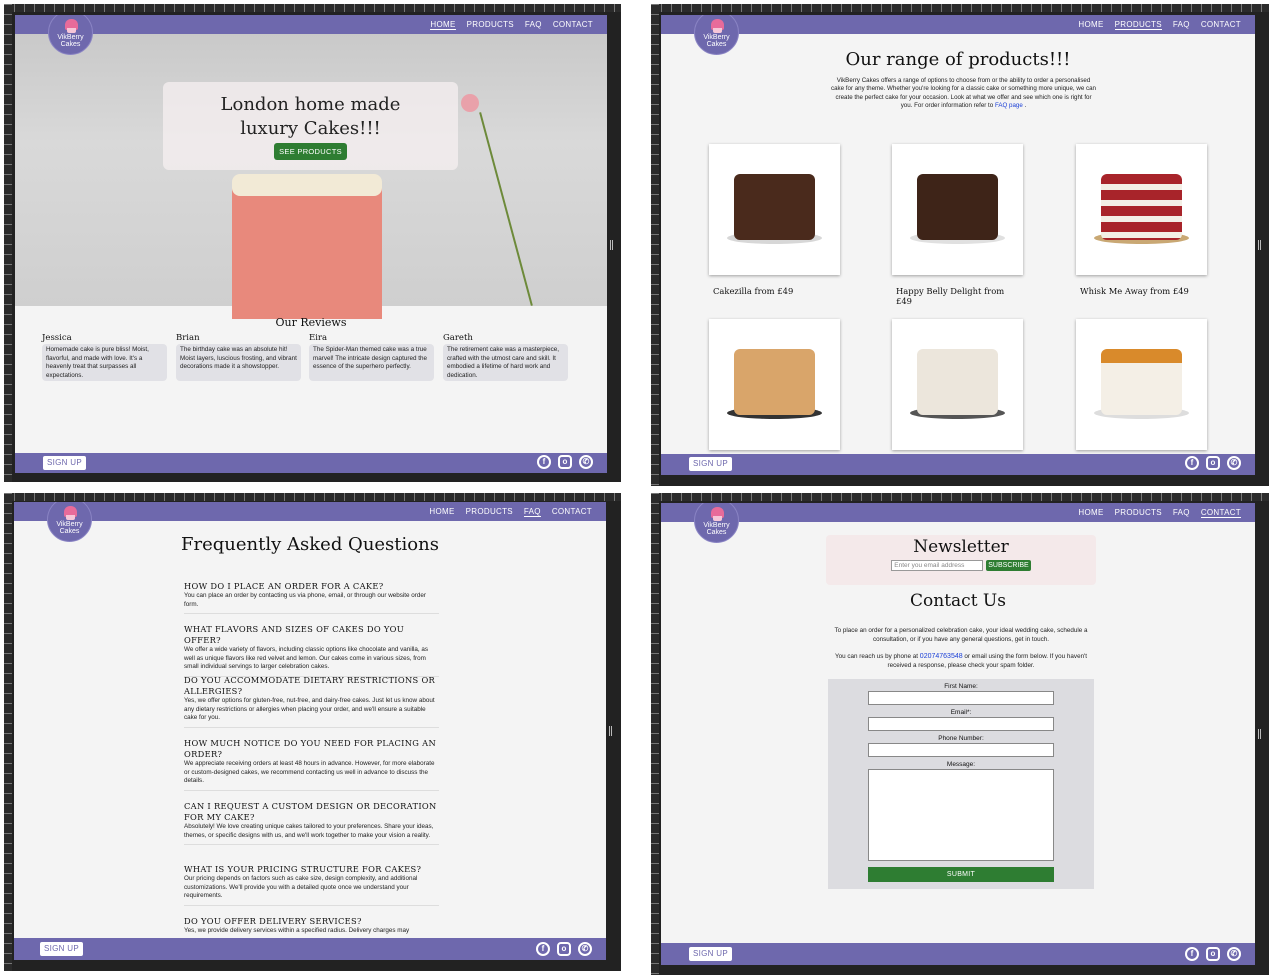  Describe the element at coordinates (1009, 105) in the screenshot. I see `faq-page-link: FAQ page` at that location.